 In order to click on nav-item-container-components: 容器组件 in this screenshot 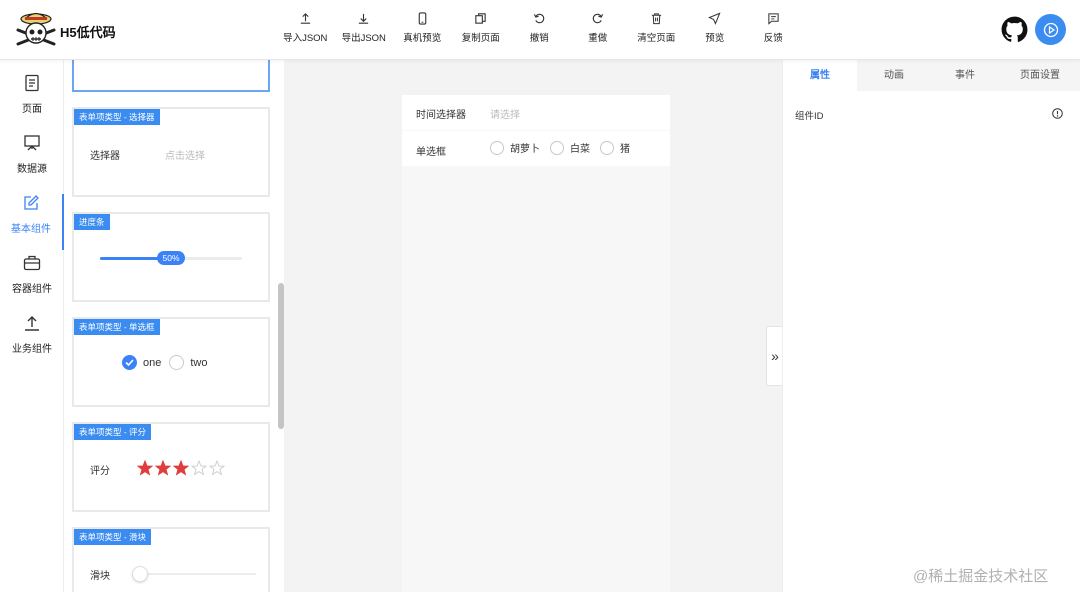, I will do `click(32, 282)`.